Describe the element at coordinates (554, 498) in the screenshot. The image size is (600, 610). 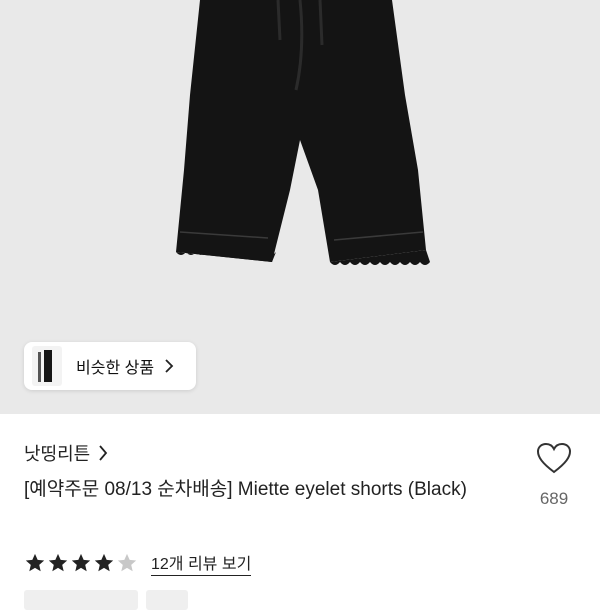
I see `like-count: 689` at that location.